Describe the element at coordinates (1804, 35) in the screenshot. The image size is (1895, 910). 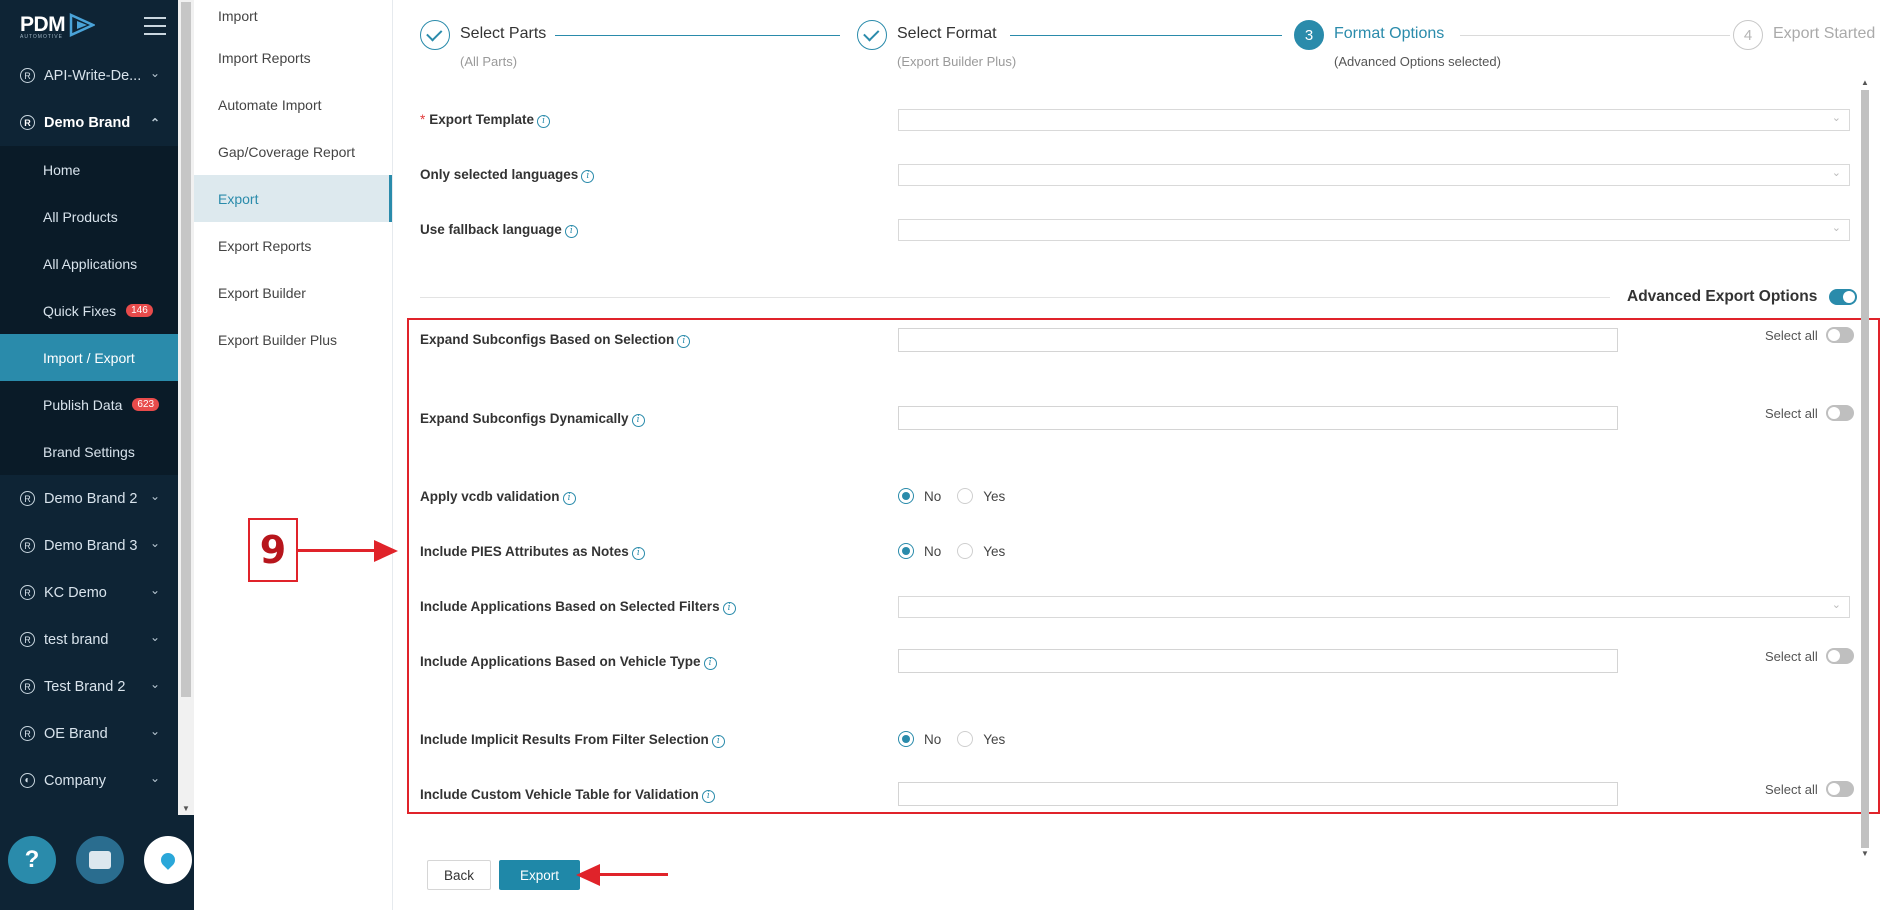
I see `step-export-started: 4 Export Started` at that location.